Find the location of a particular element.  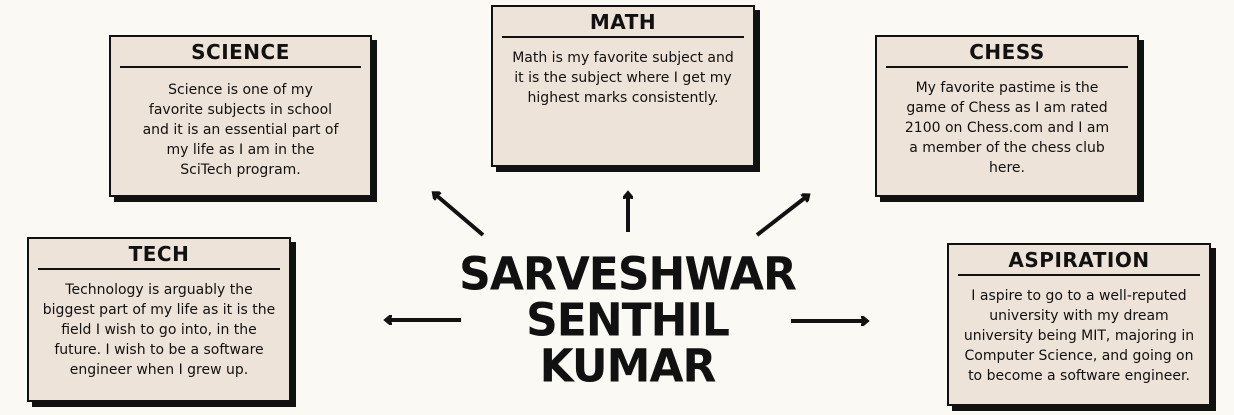

arrow-to-chess is located at coordinates (780, 217).